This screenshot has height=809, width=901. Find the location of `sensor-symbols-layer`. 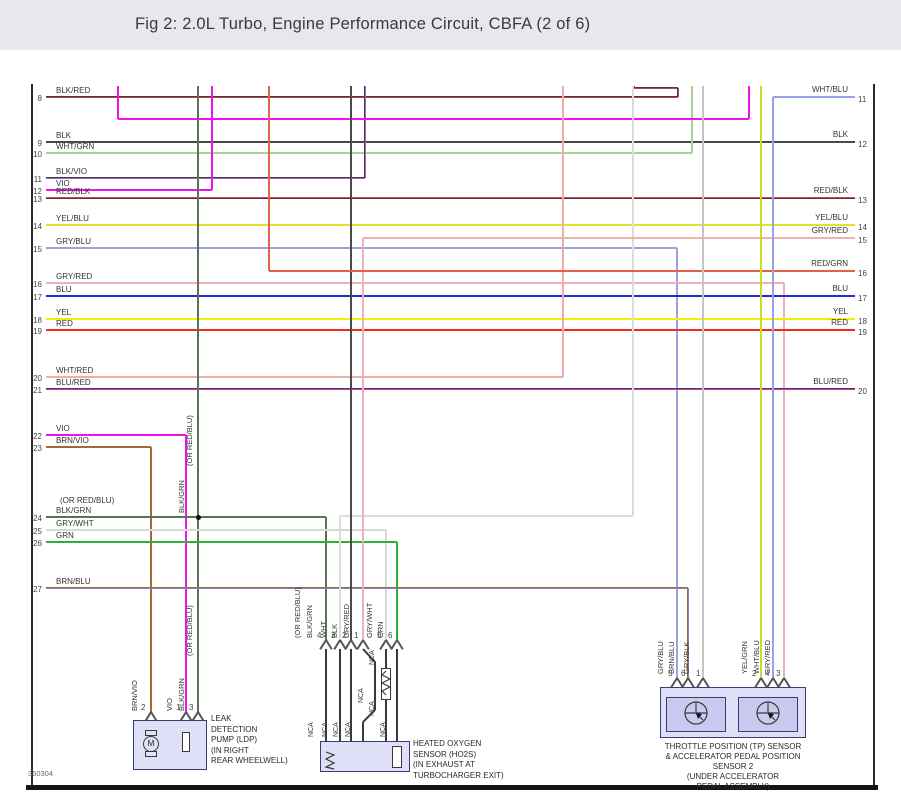

sensor-symbols-layer is located at coordinates (552, 720).